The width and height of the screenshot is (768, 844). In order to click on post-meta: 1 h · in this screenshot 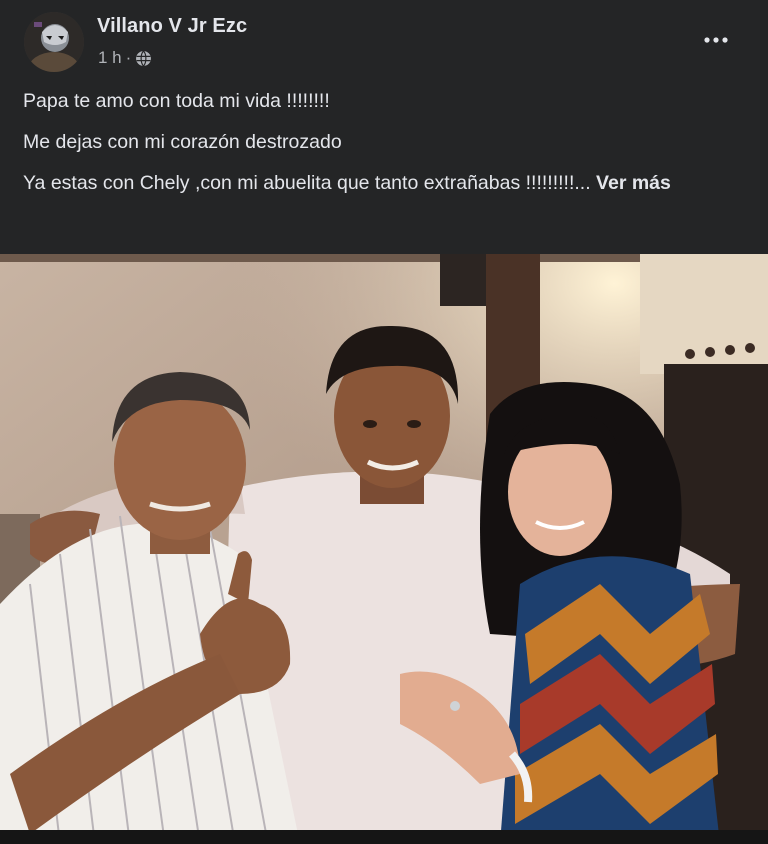, I will do `click(125, 58)`.